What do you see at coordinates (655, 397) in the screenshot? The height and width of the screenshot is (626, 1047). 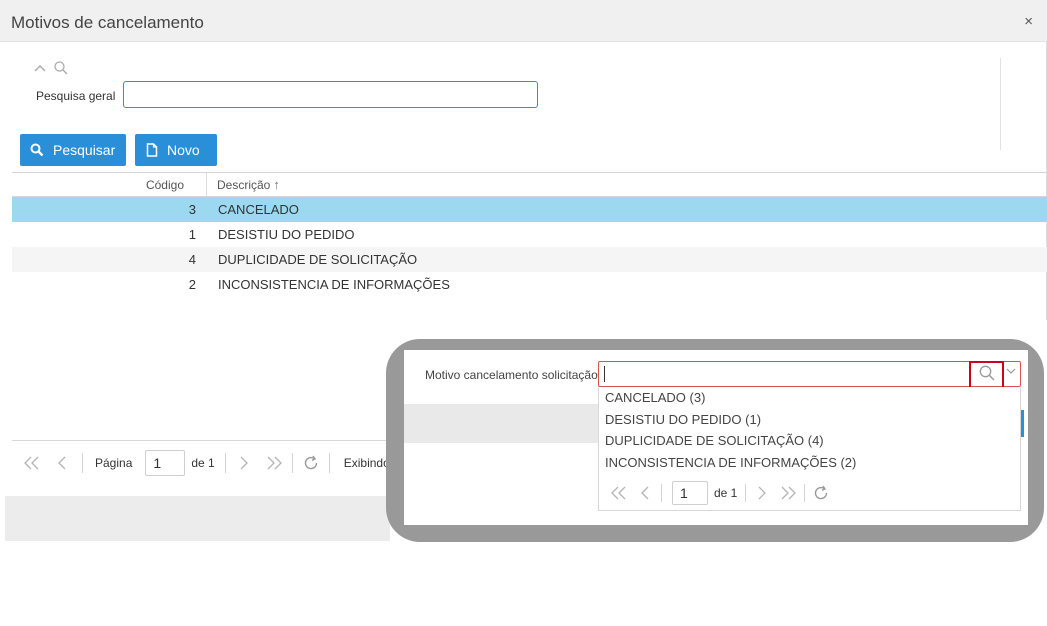 I see `dropdown-option: CANCELADO (3)` at bounding box center [655, 397].